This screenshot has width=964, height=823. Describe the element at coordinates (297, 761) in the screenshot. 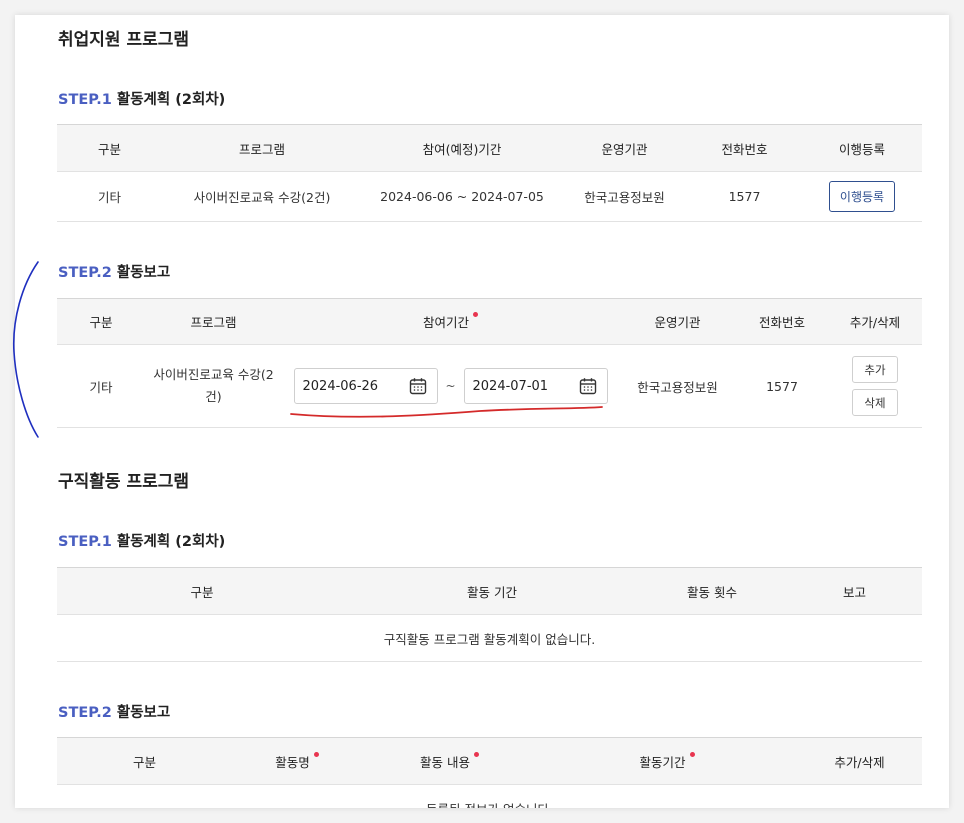

I see `header-activity-name-required: 활동명` at that location.